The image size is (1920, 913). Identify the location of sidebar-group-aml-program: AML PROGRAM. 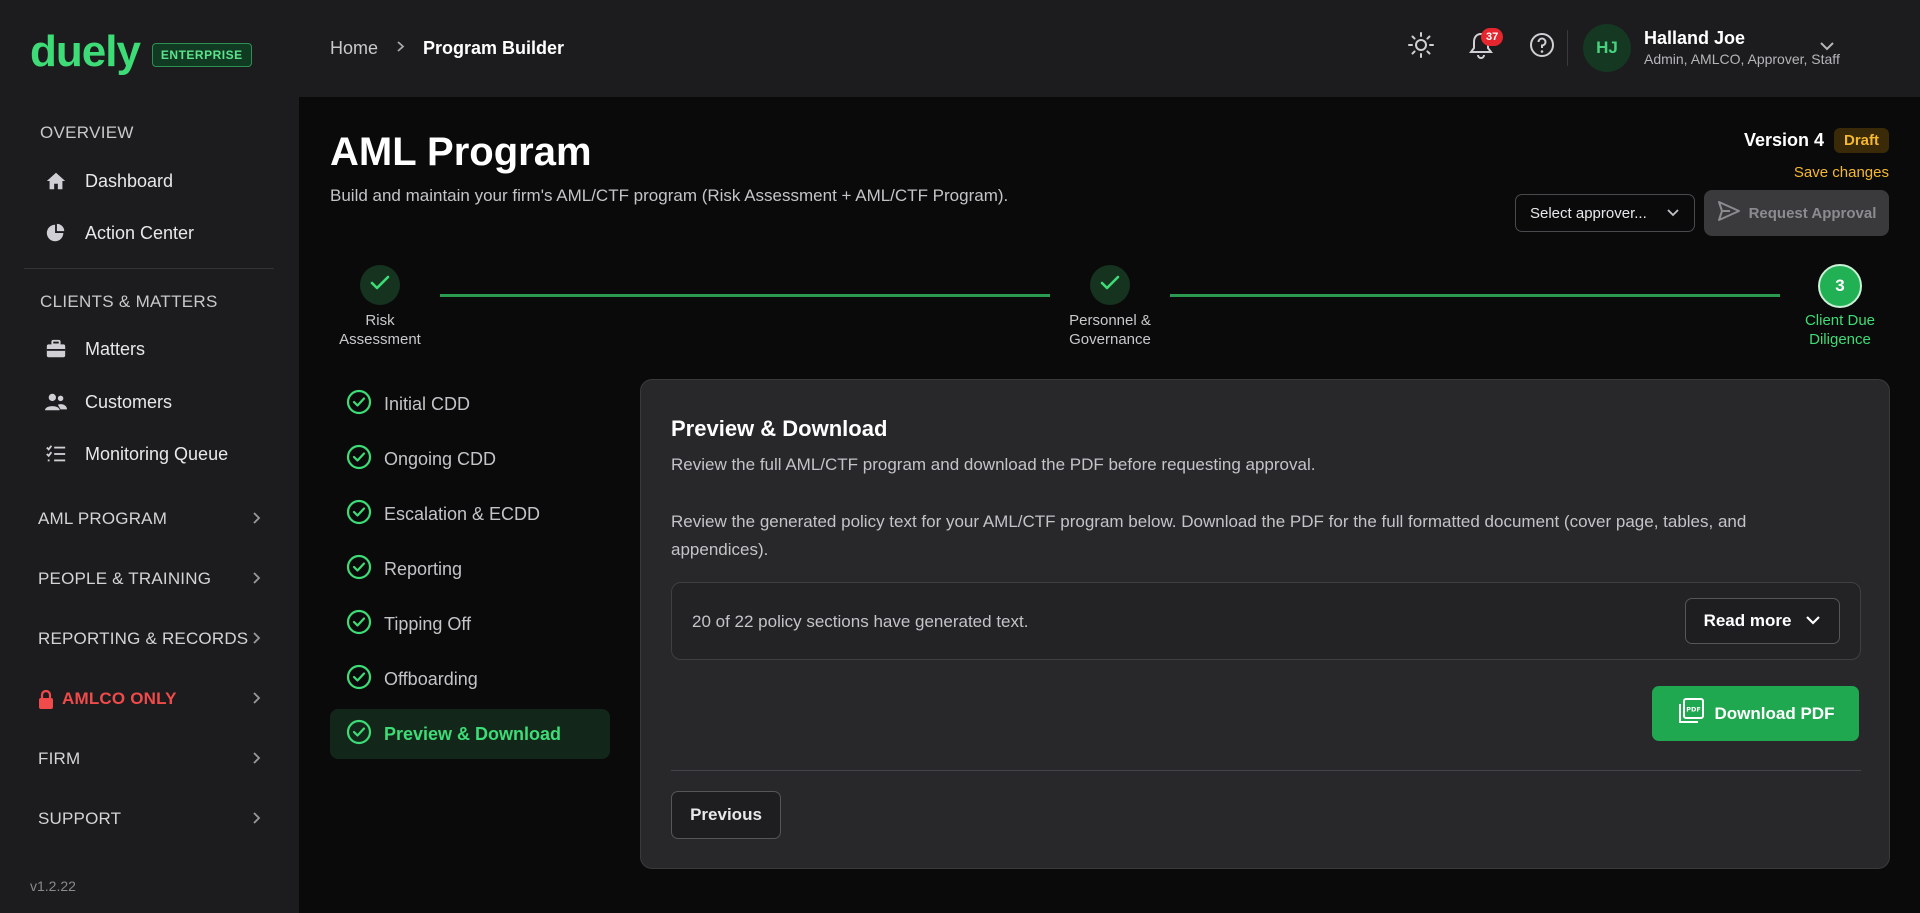
(150, 519).